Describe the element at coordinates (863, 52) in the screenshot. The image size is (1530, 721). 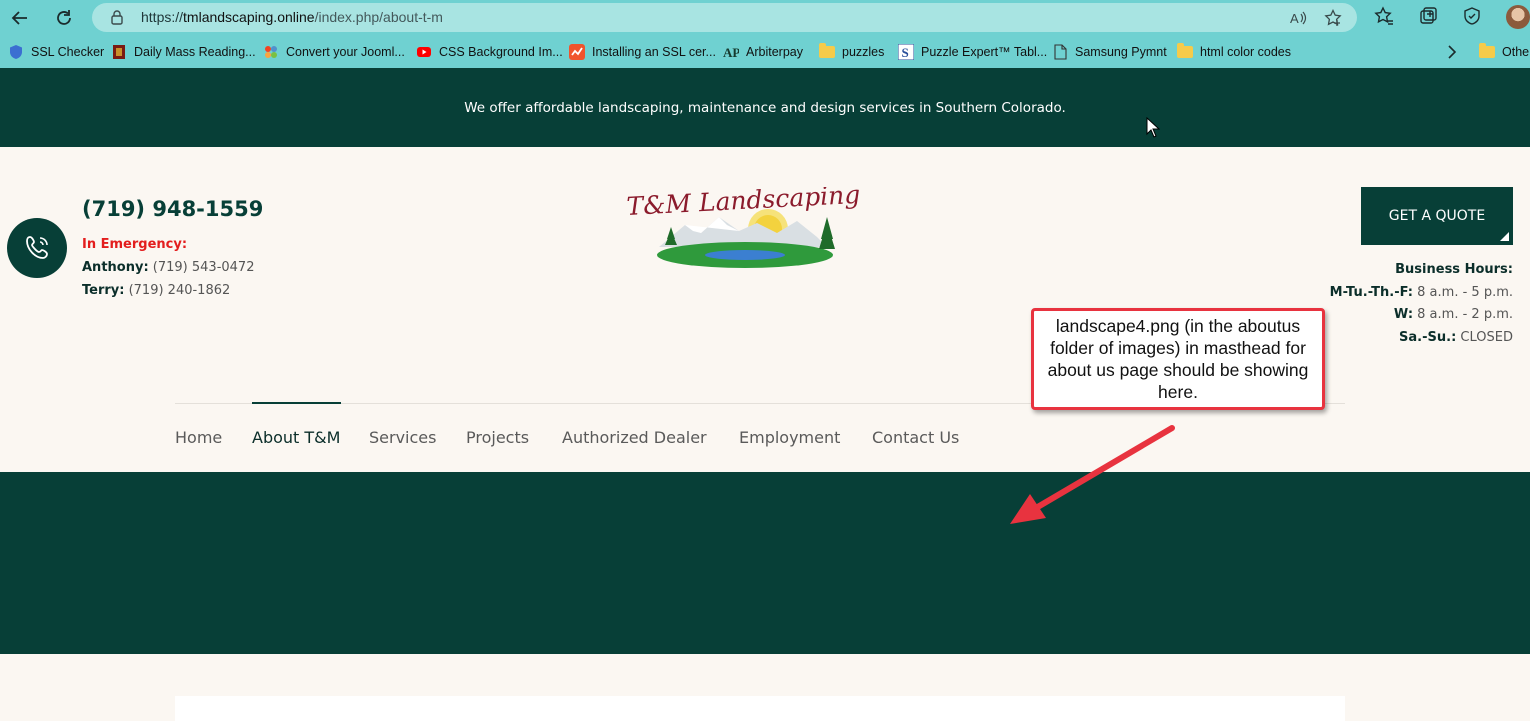
I see `bookmark-label: puzzles` at that location.